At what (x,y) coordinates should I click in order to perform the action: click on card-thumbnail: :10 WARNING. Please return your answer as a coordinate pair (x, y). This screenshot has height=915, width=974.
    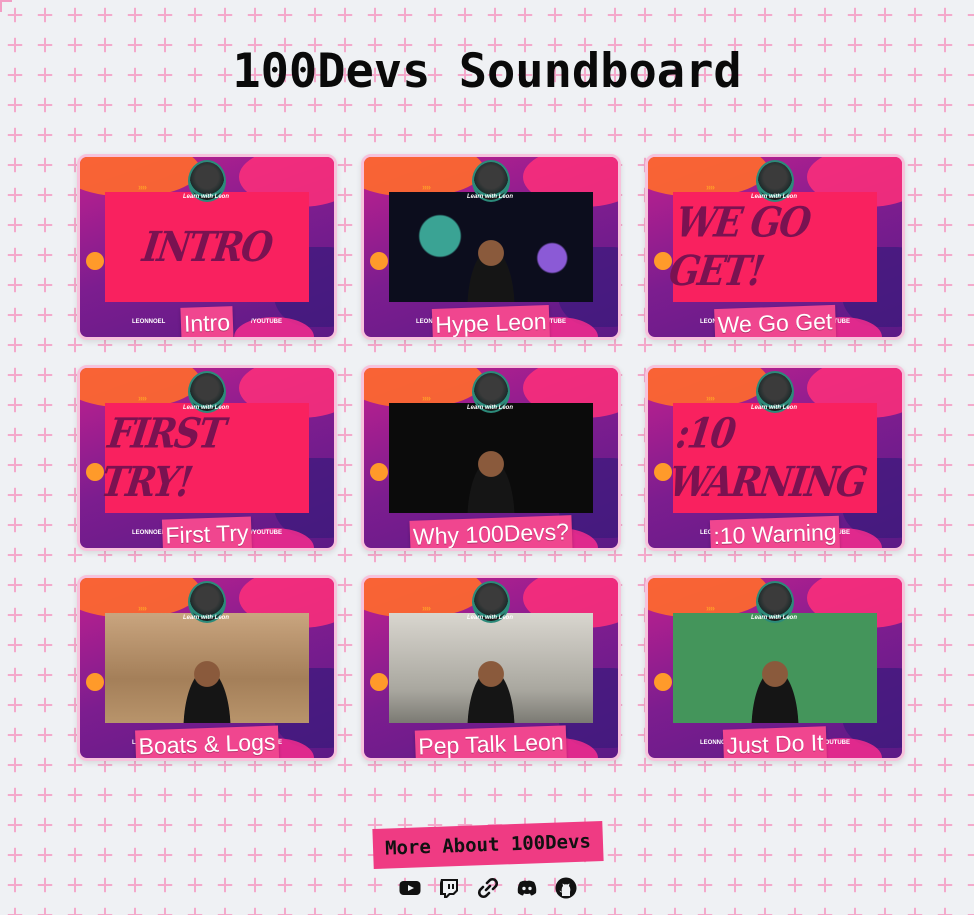
    Looking at the image, I should click on (771, 458).